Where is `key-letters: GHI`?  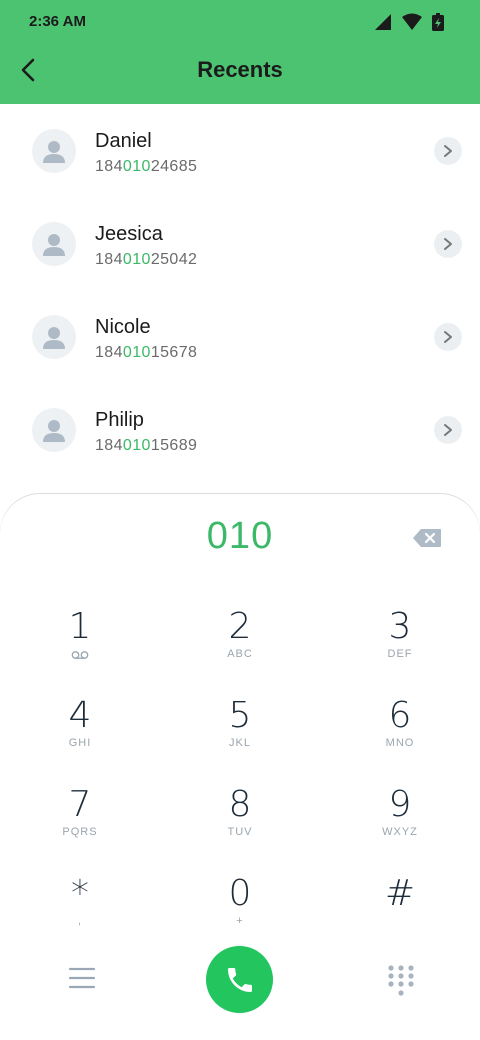
key-letters: GHI is located at coordinates (80, 743).